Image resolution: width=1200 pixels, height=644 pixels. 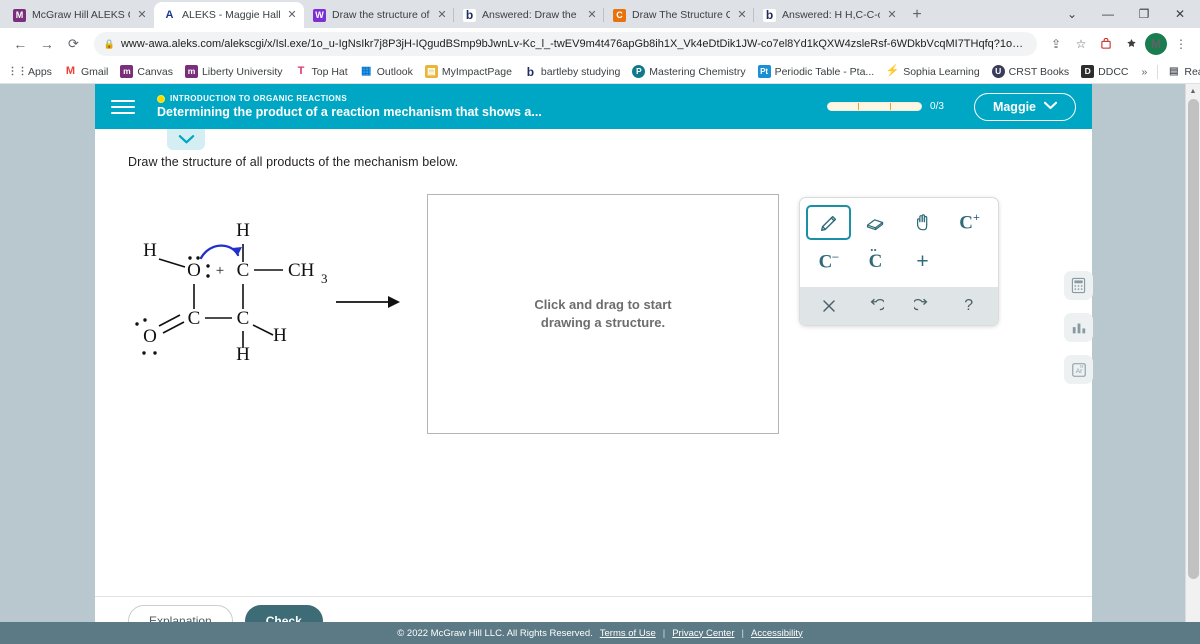 I want to click on calculator-icon, so click(x=1078, y=285).